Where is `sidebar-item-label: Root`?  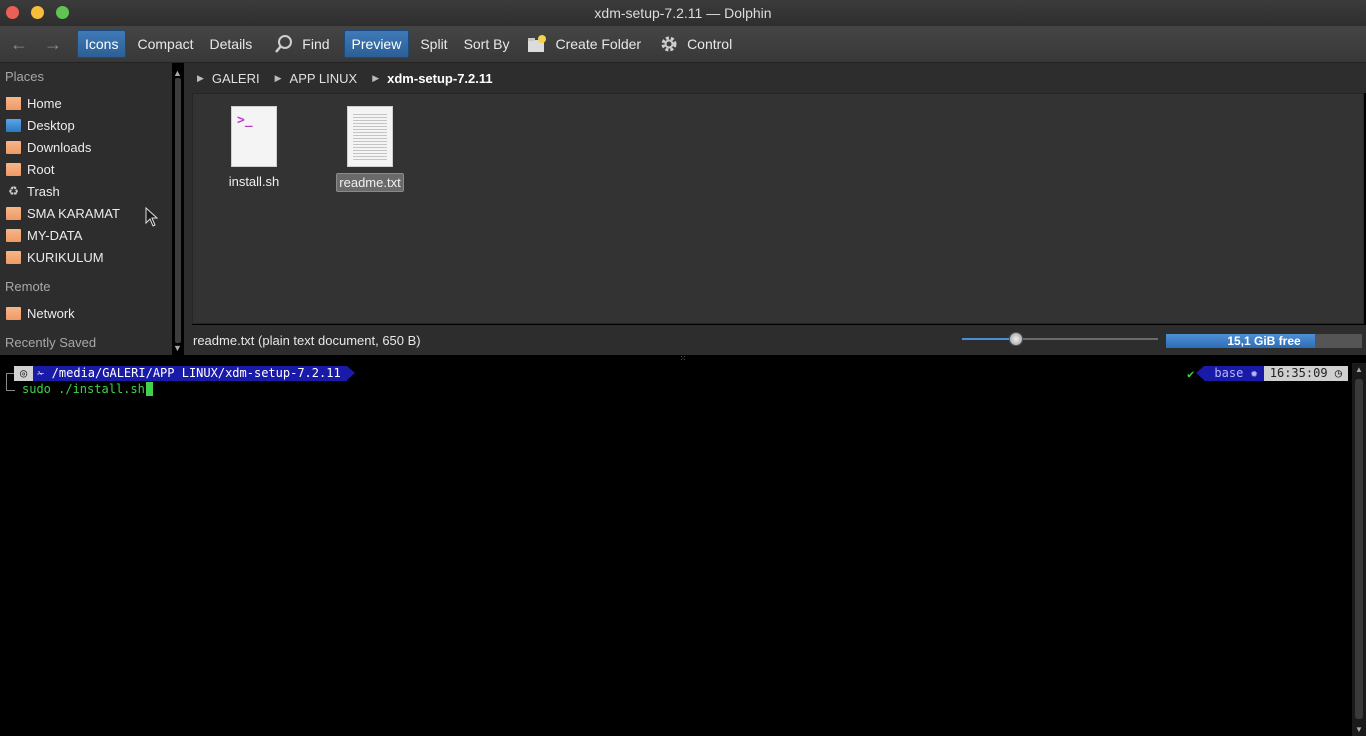
sidebar-item-label: Root is located at coordinates (41, 169).